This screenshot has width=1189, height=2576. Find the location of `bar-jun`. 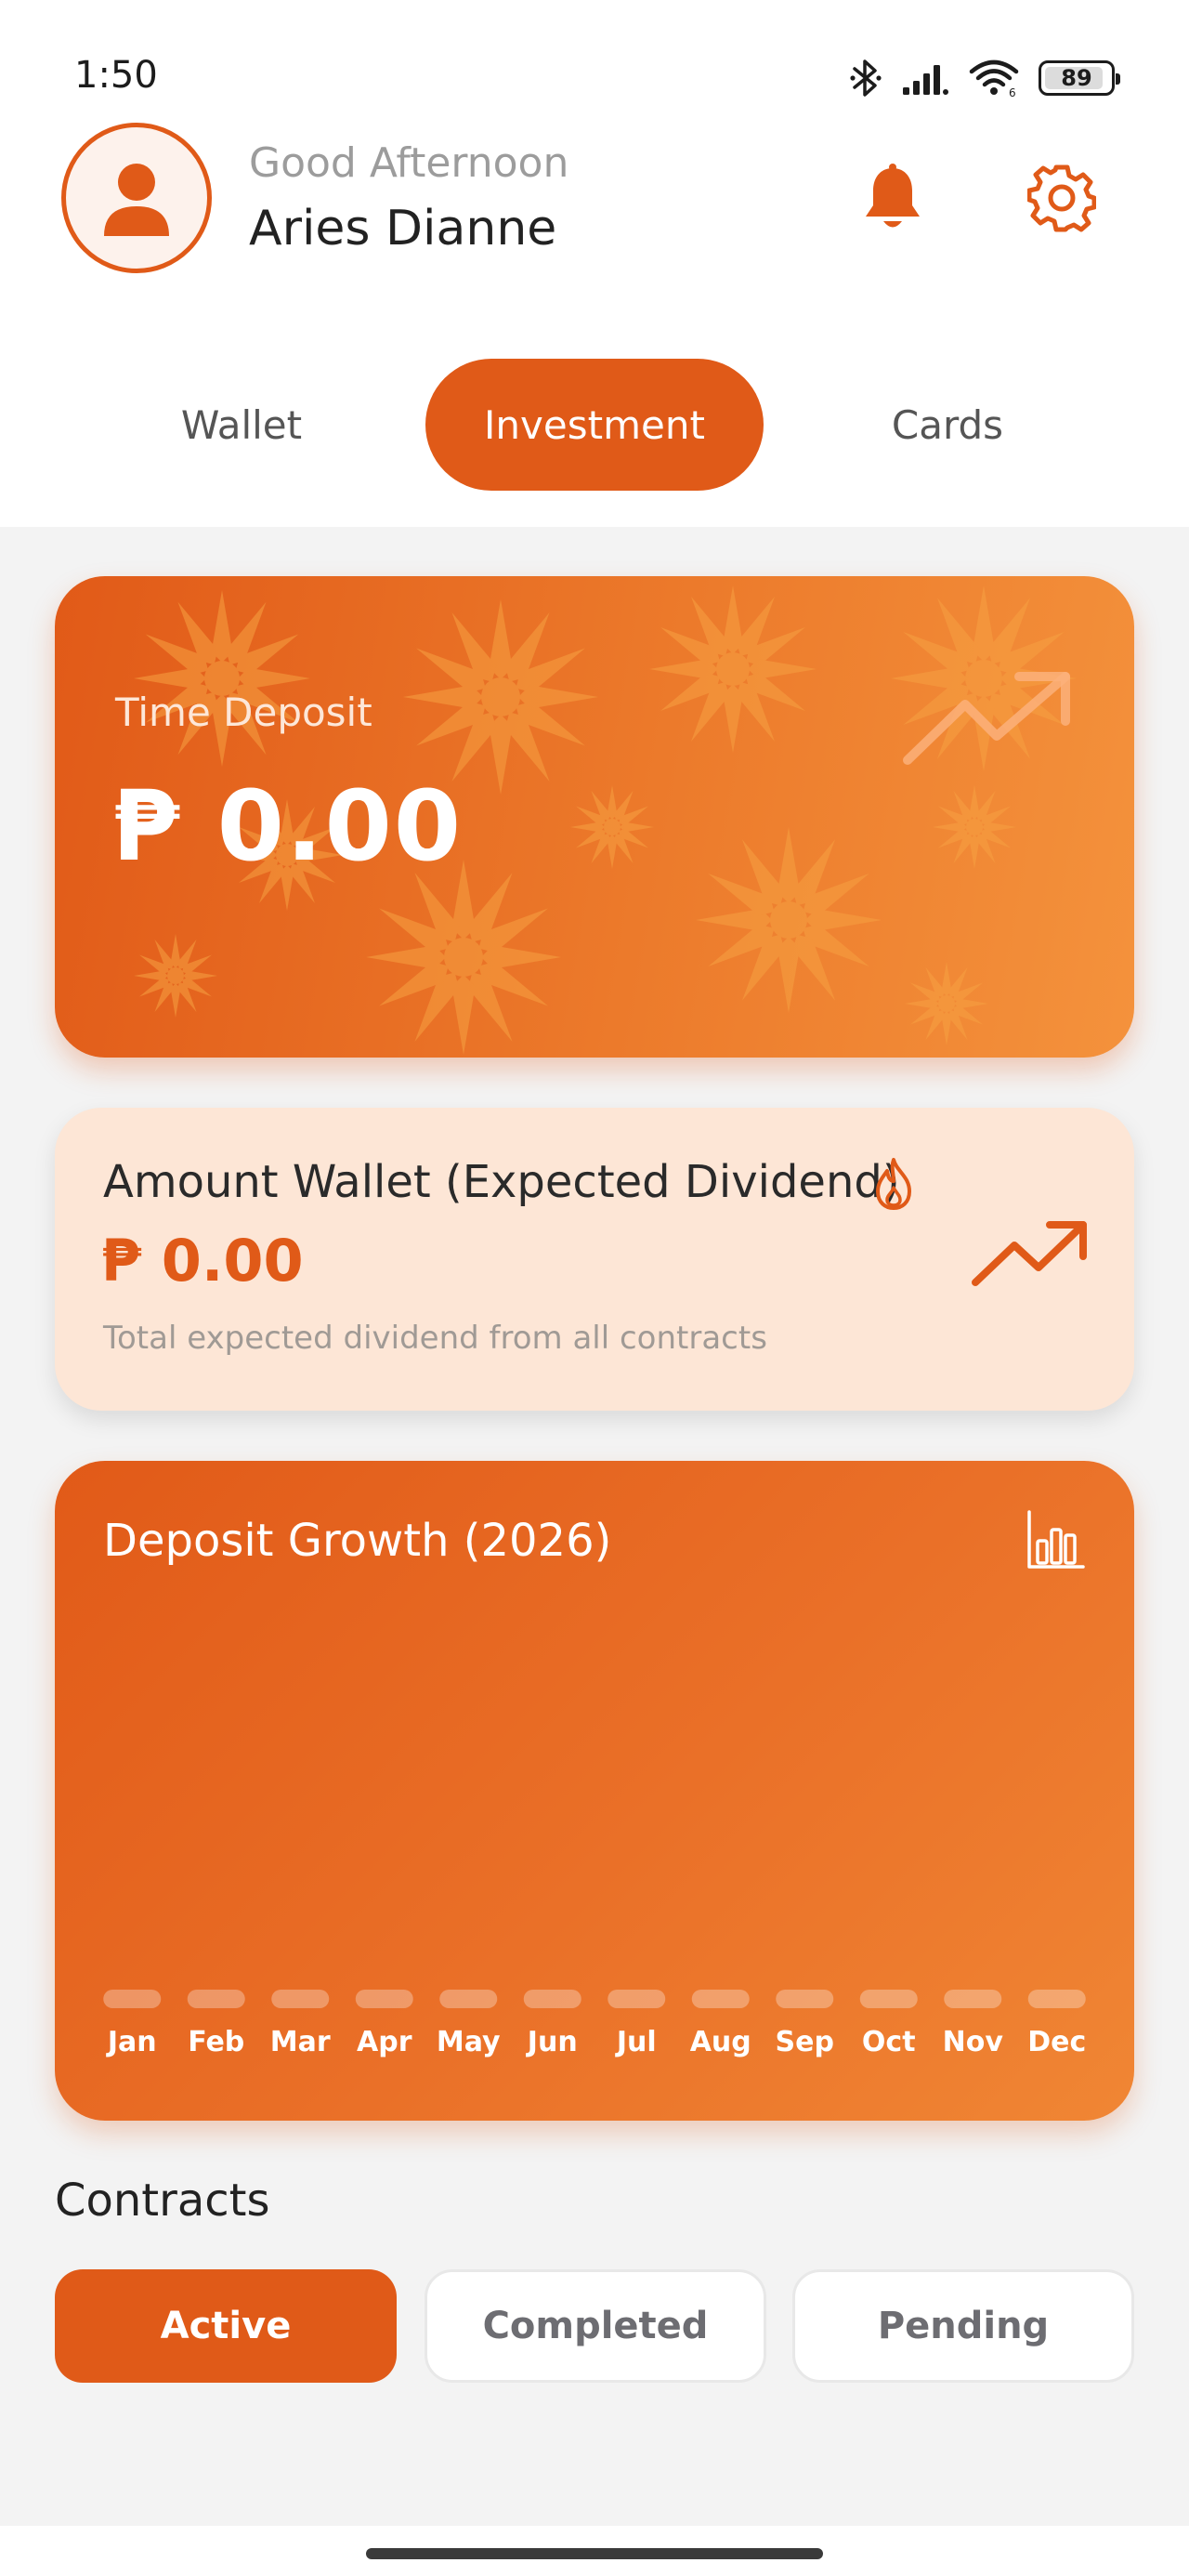

bar-jun is located at coordinates (552, 1999).